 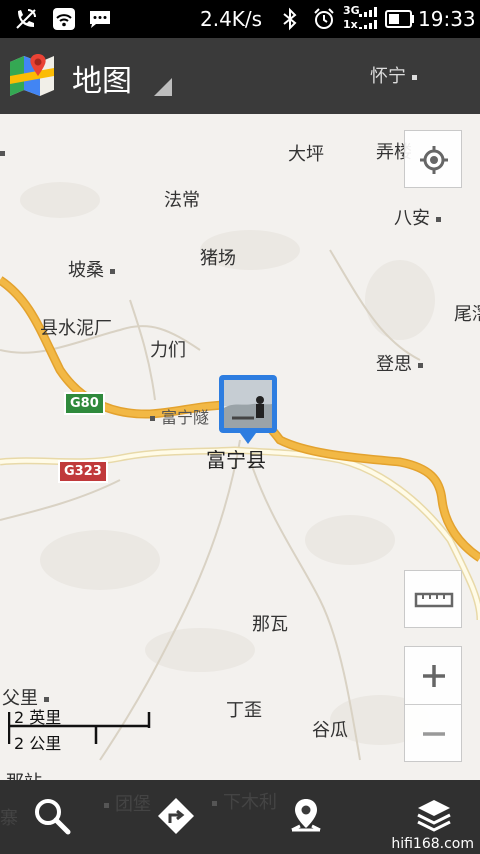 I want to click on alarm-icon, so click(x=324, y=18).